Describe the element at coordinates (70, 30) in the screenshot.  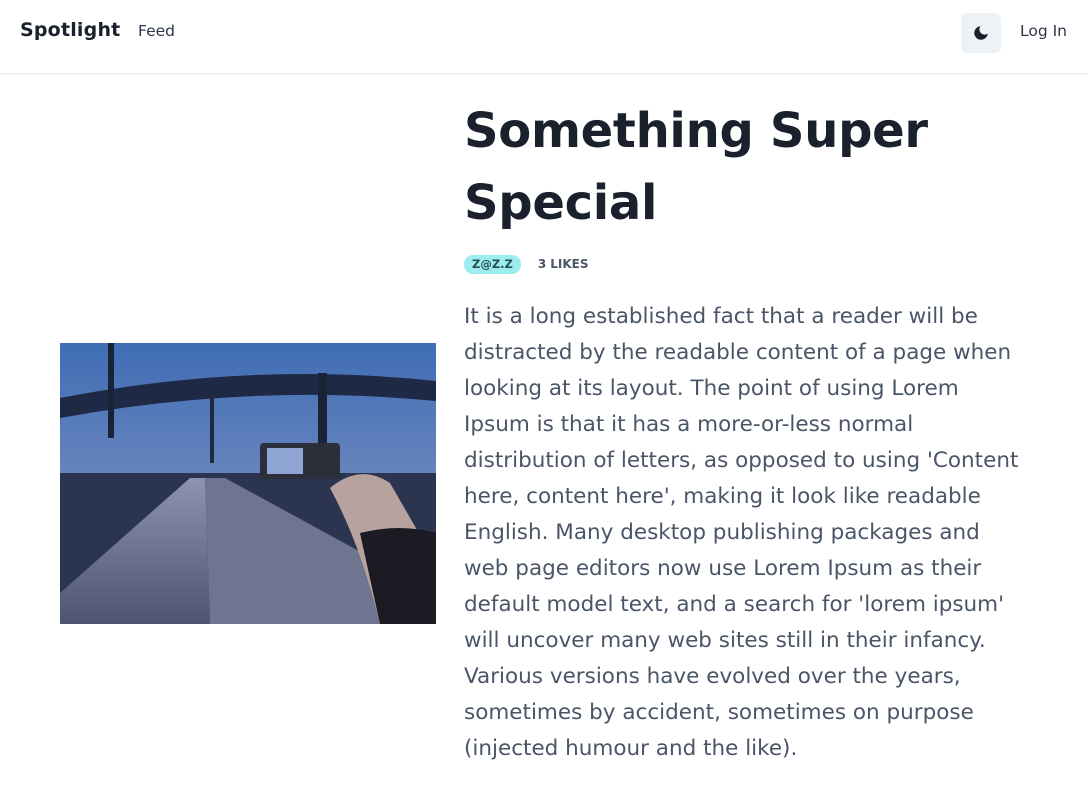
I see `brand-logo: Spotlight` at that location.